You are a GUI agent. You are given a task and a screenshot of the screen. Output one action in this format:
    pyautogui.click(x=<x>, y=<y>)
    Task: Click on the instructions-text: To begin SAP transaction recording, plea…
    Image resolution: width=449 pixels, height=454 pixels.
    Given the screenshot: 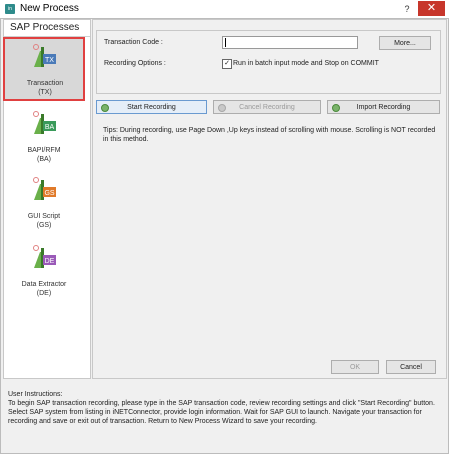 What is the action you would take?
    pyautogui.click(x=221, y=412)
    